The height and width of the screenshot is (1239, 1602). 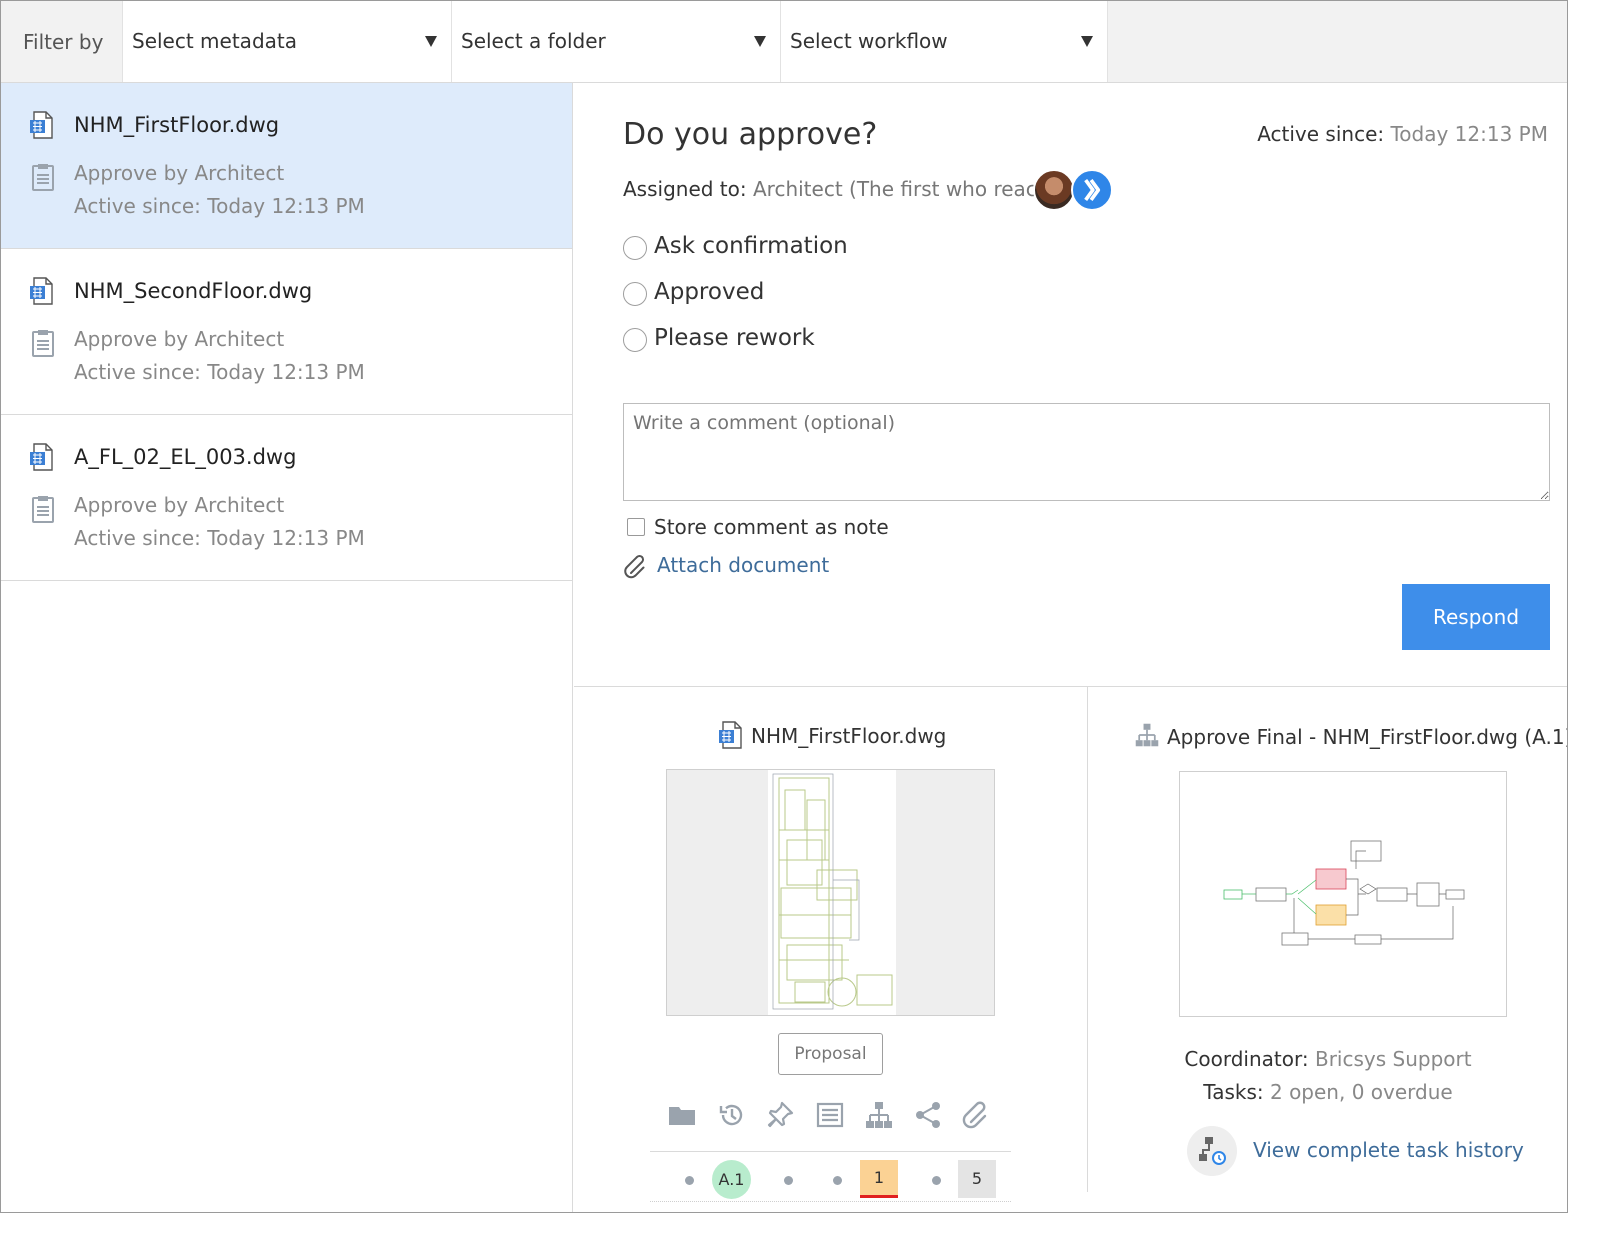 I want to click on document-name: NHM_FirstFloor.dwg, so click(x=849, y=736).